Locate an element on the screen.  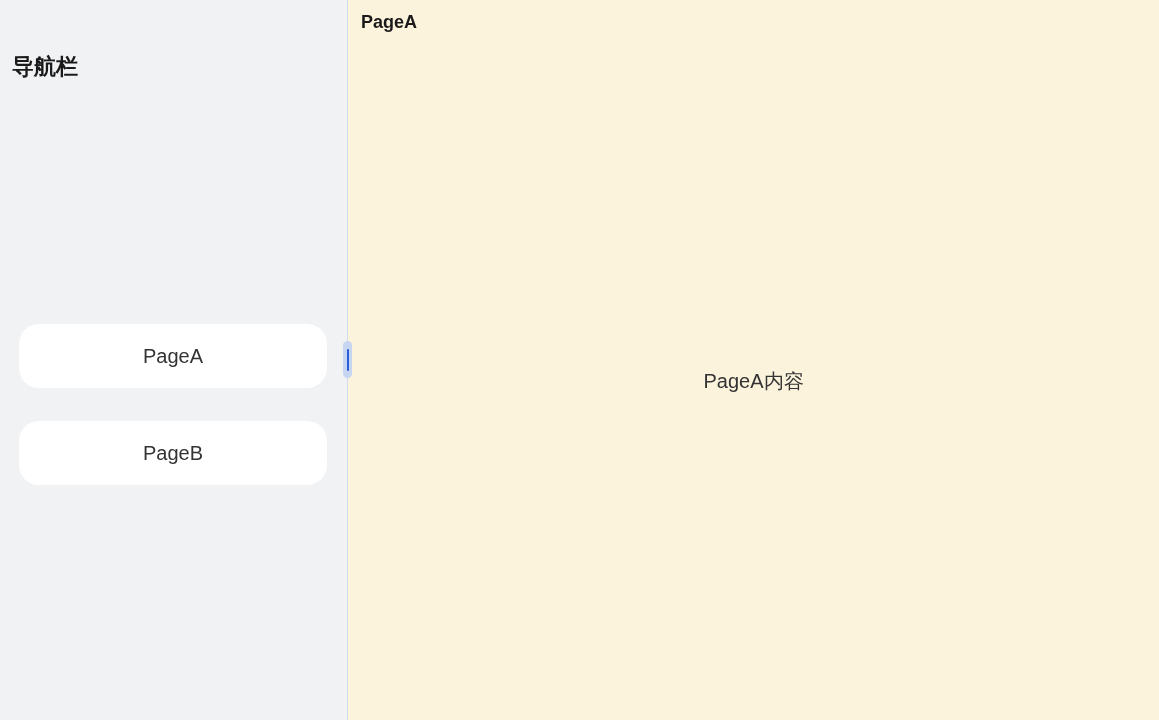
sidebar-title: 导航栏 is located at coordinates (45, 66).